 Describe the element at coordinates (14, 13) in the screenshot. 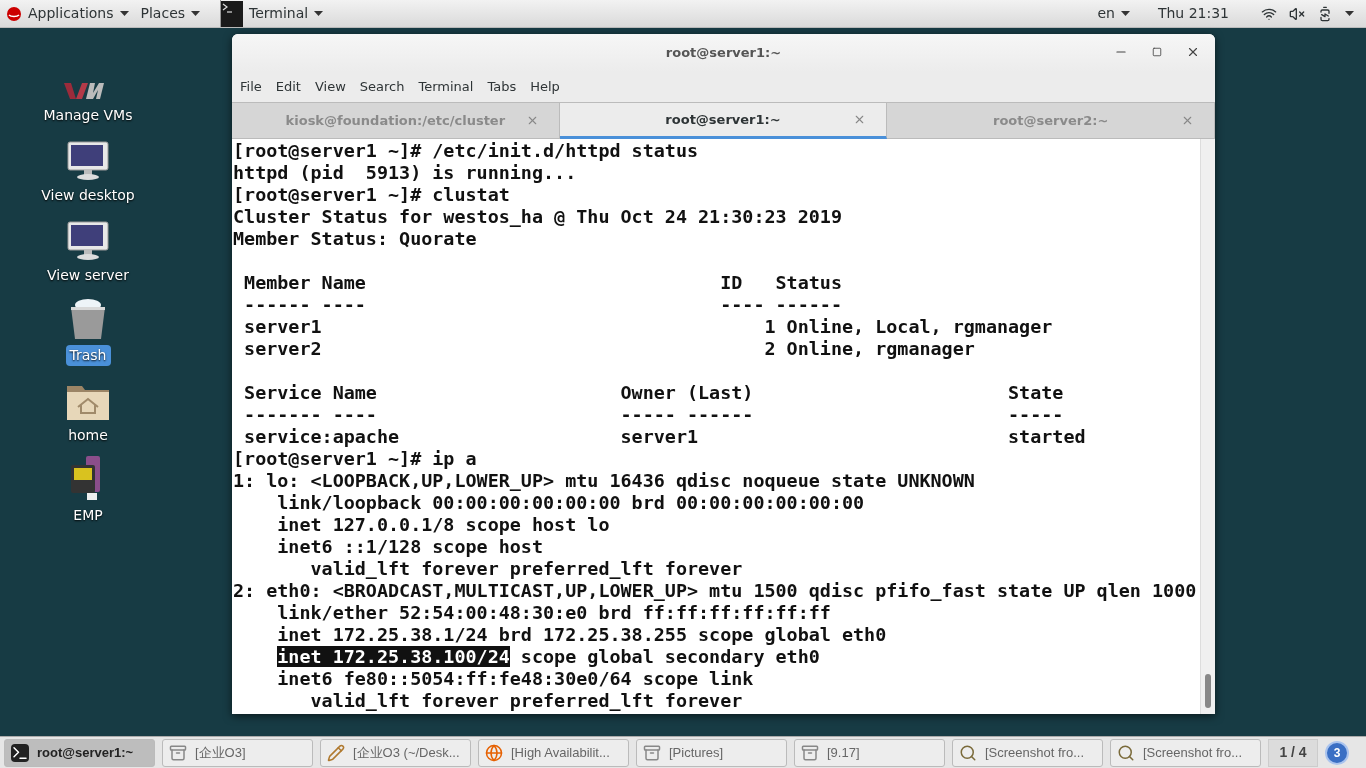

I see `hat-logo-icon` at that location.